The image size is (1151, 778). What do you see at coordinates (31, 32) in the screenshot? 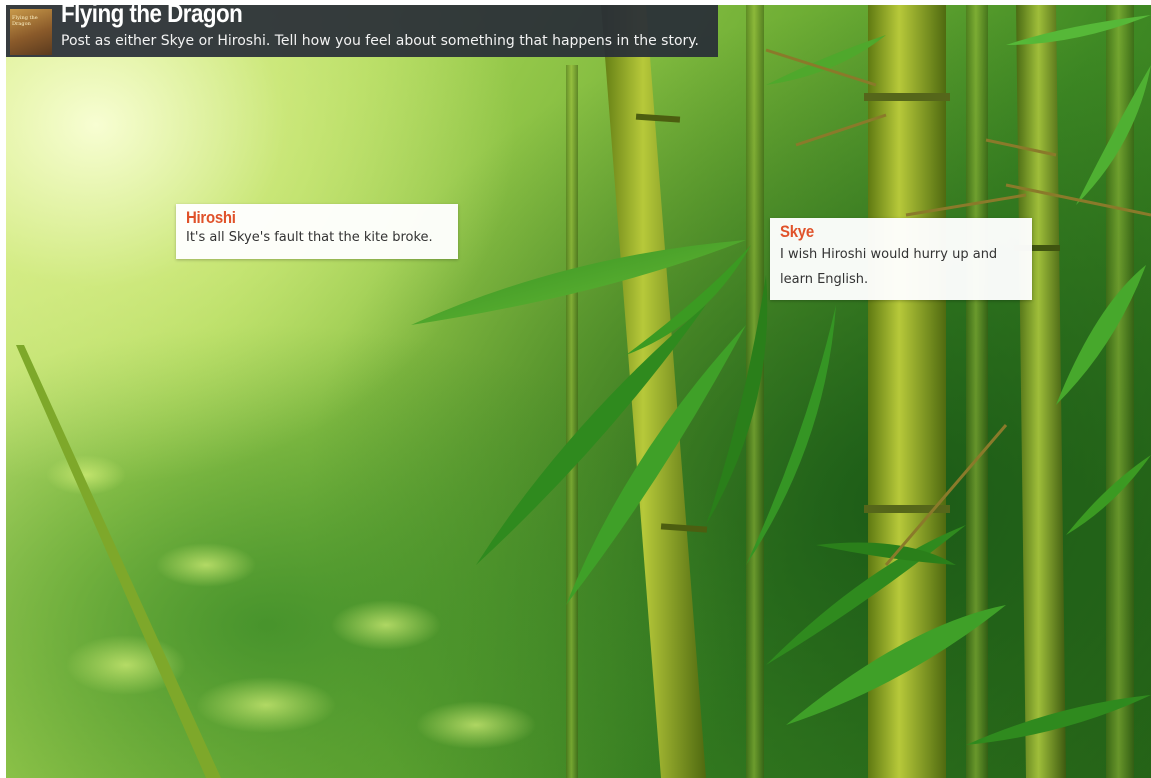
I see `book-cover-thumbnail: Flying the Dragon` at bounding box center [31, 32].